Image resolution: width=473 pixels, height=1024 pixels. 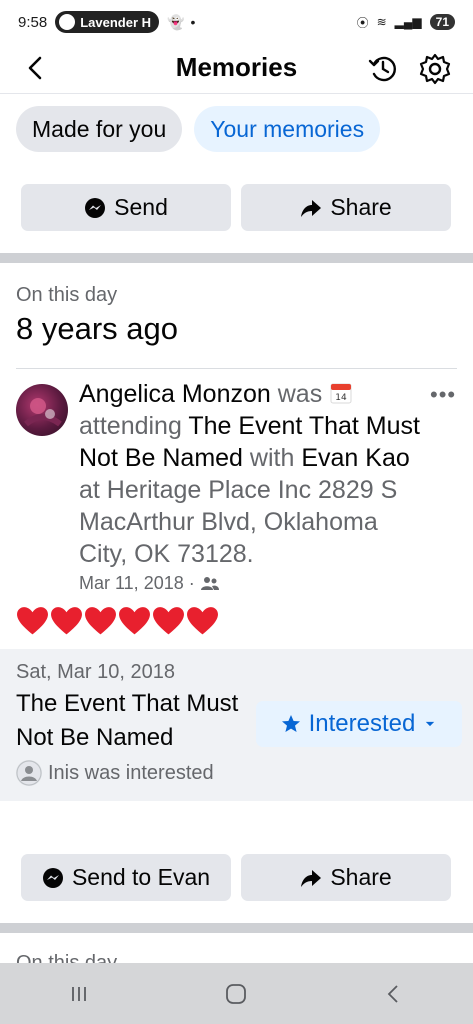 I want to click on send-button: Send, so click(x=126, y=207).